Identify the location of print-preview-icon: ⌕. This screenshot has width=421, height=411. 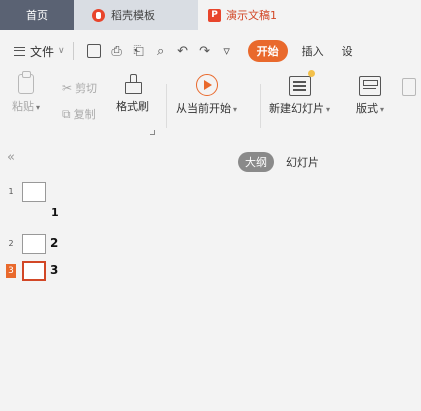
(161, 51).